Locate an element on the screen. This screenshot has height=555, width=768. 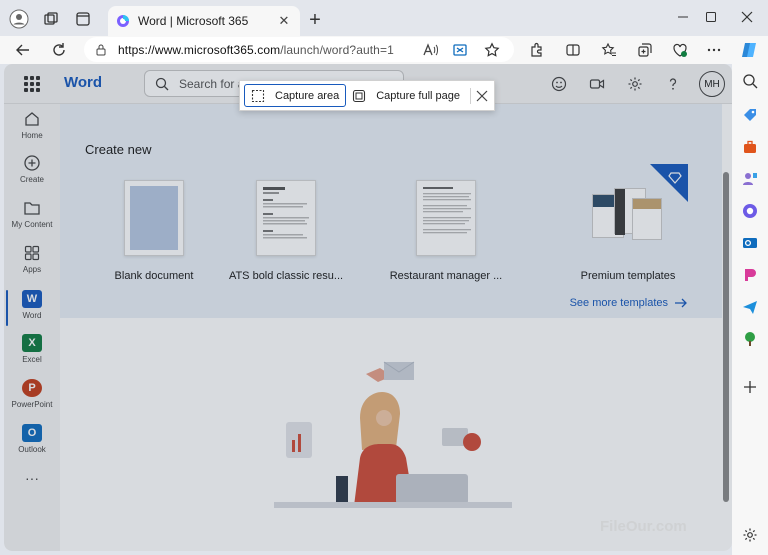
web-capture-bar: Capture area Capture full page is located at coordinates (367, 95).